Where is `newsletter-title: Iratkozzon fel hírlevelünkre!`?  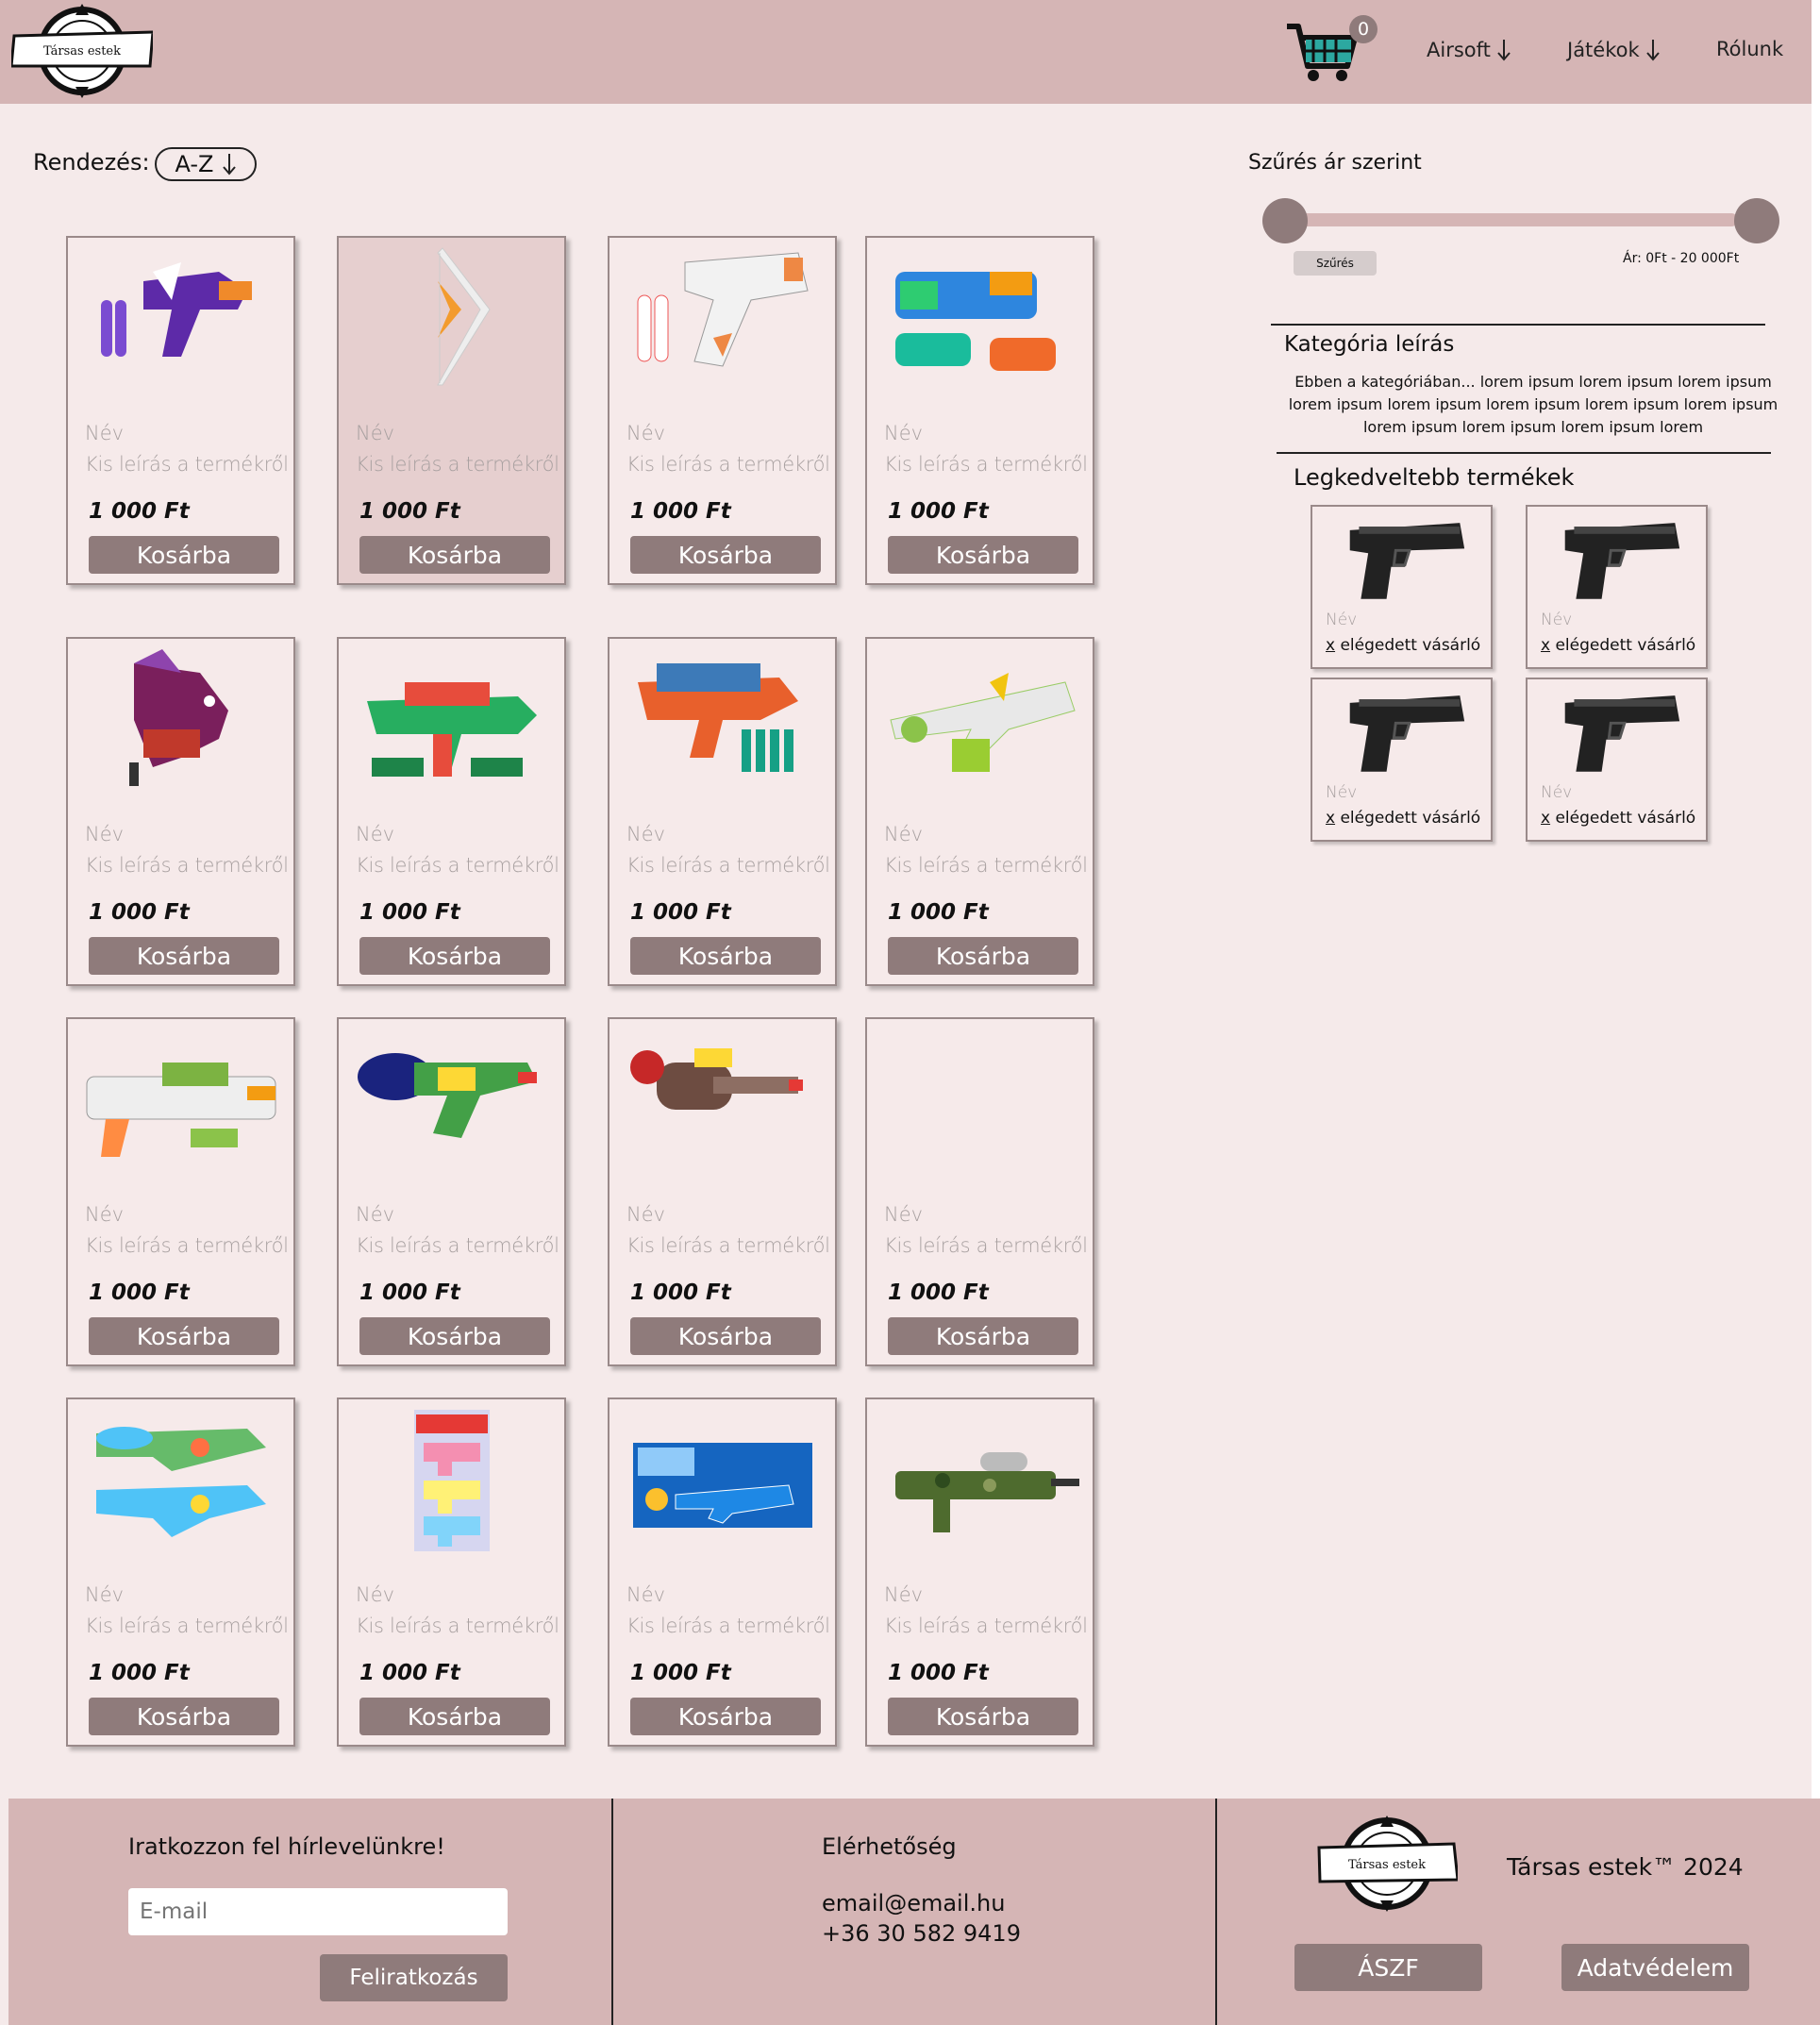 newsletter-title: Iratkozzon fel hírlevelünkre! is located at coordinates (286, 1846).